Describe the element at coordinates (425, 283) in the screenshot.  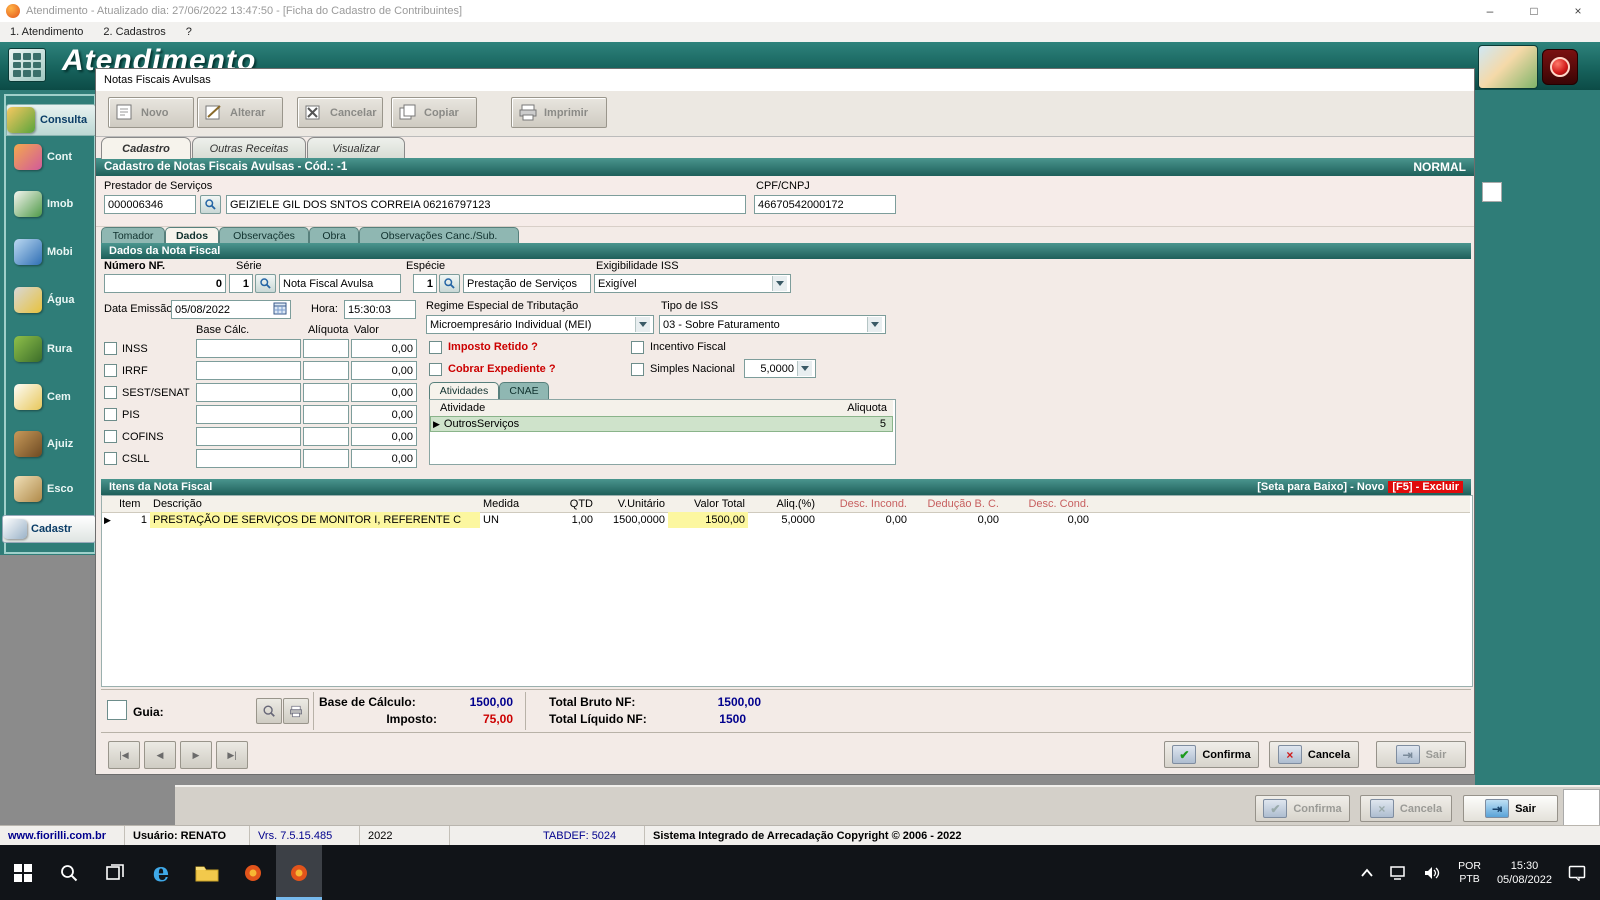
I see `especie-input: 1` at that location.